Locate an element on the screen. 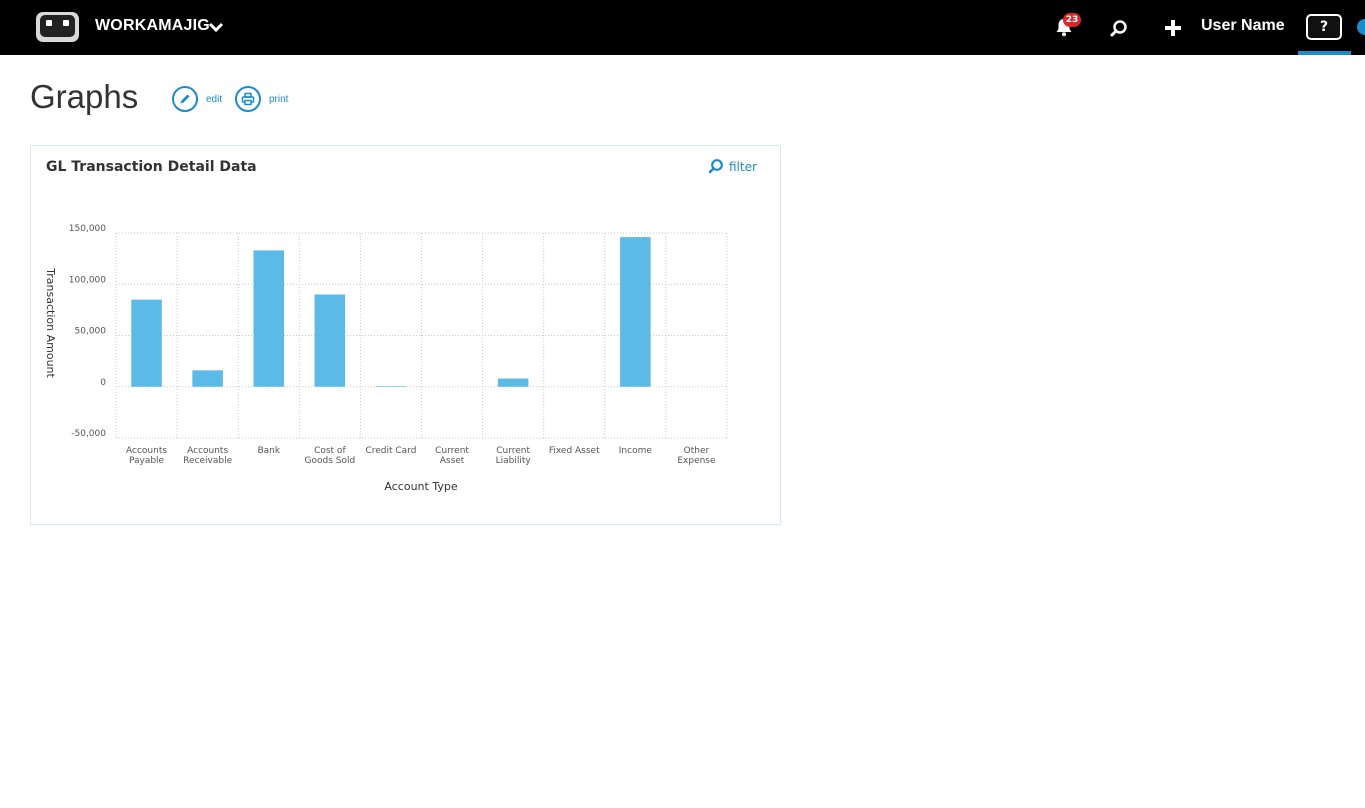 The image size is (1365, 808). top-navigation-bar: WORKAMAJIG 23 User Name ? is located at coordinates (682, 27).